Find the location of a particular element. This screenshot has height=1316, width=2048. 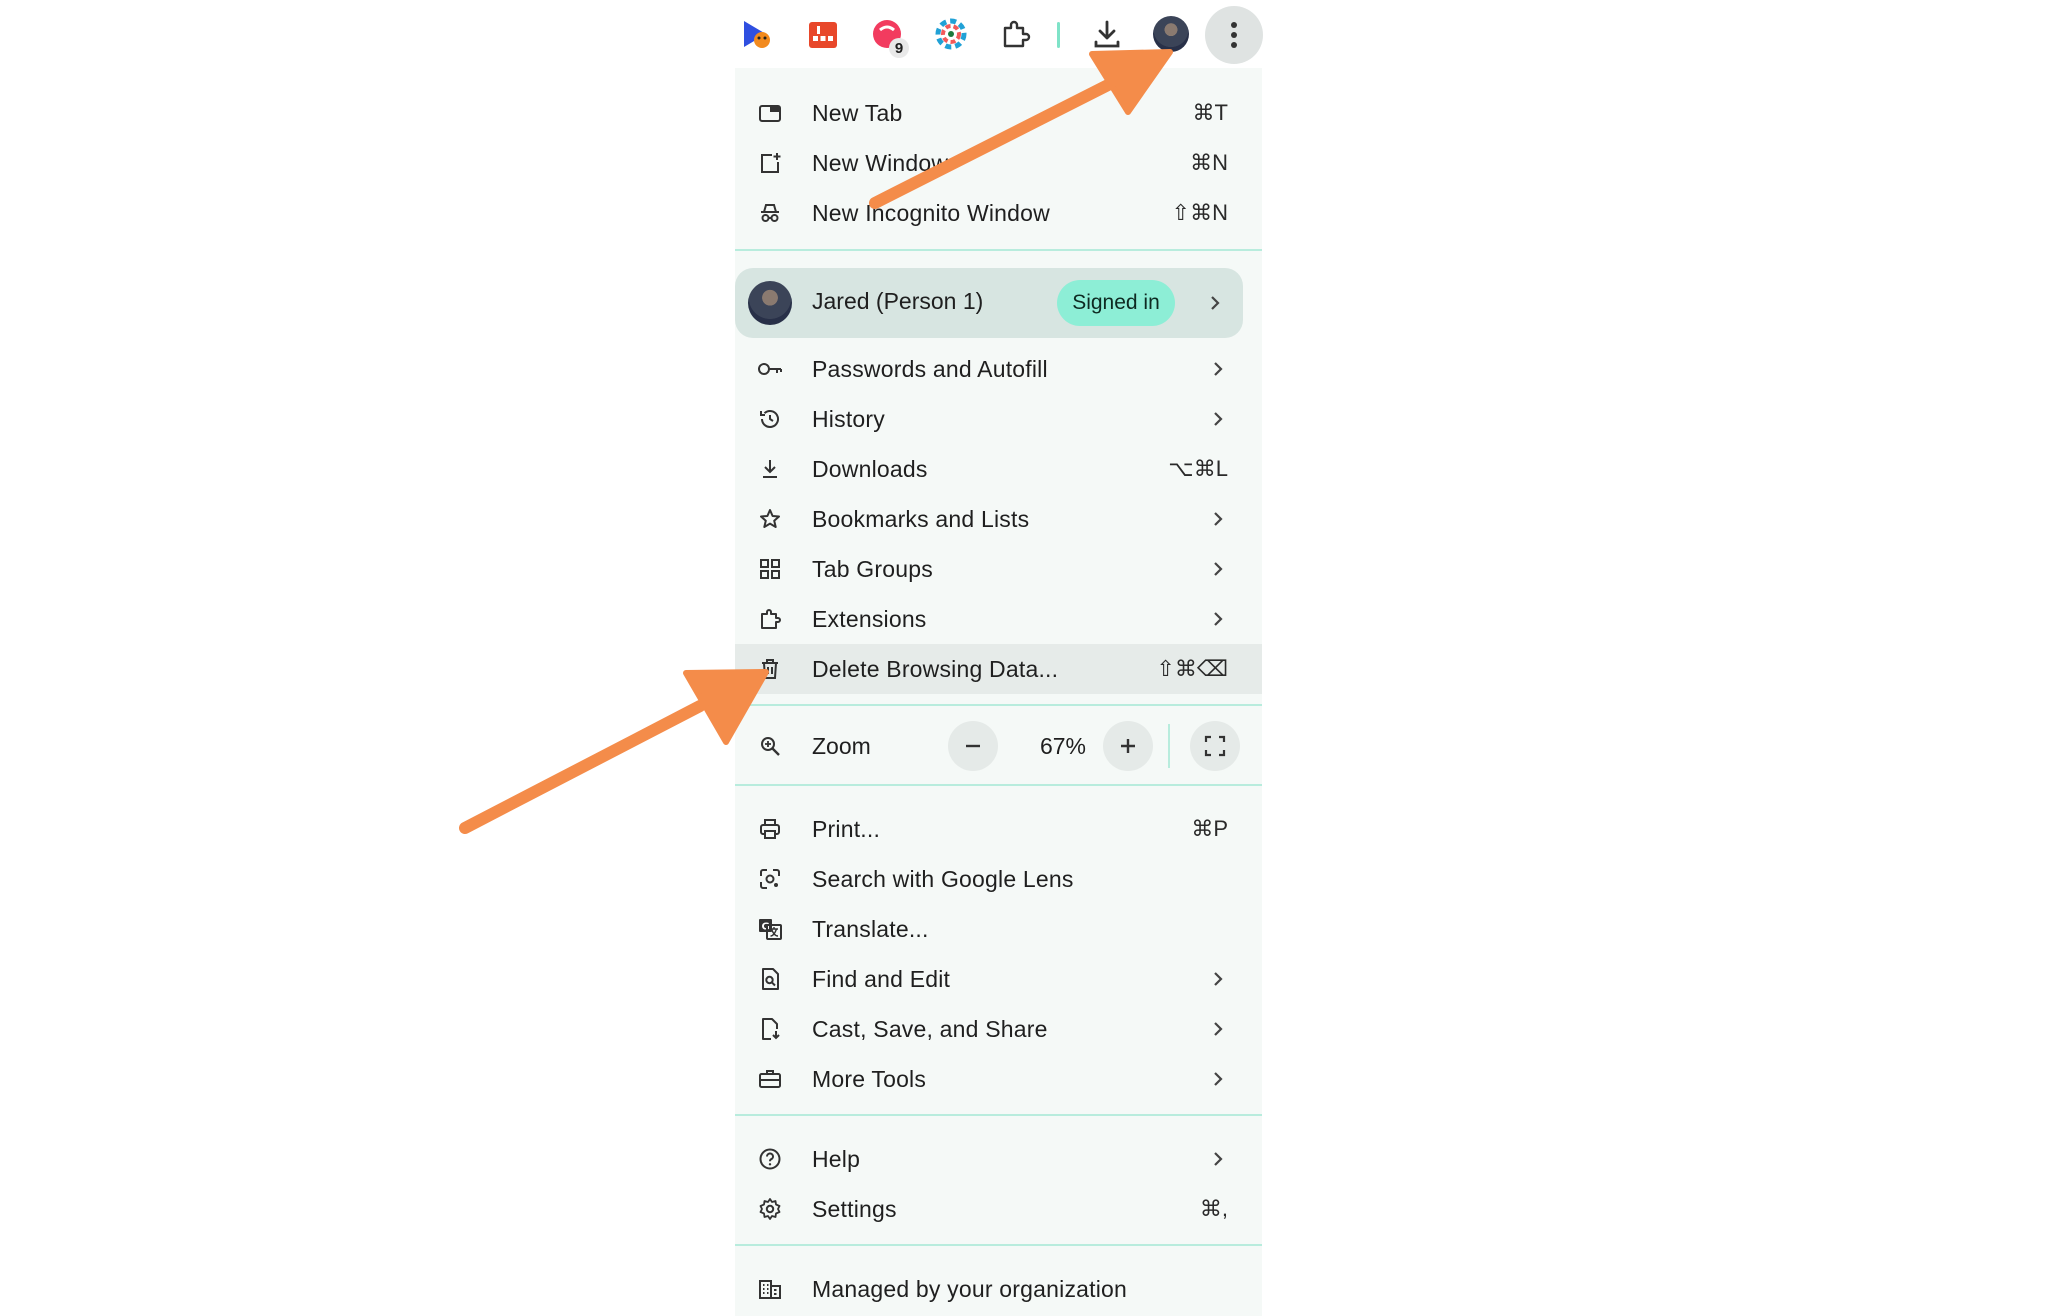

zoom-out-button is located at coordinates (973, 746).